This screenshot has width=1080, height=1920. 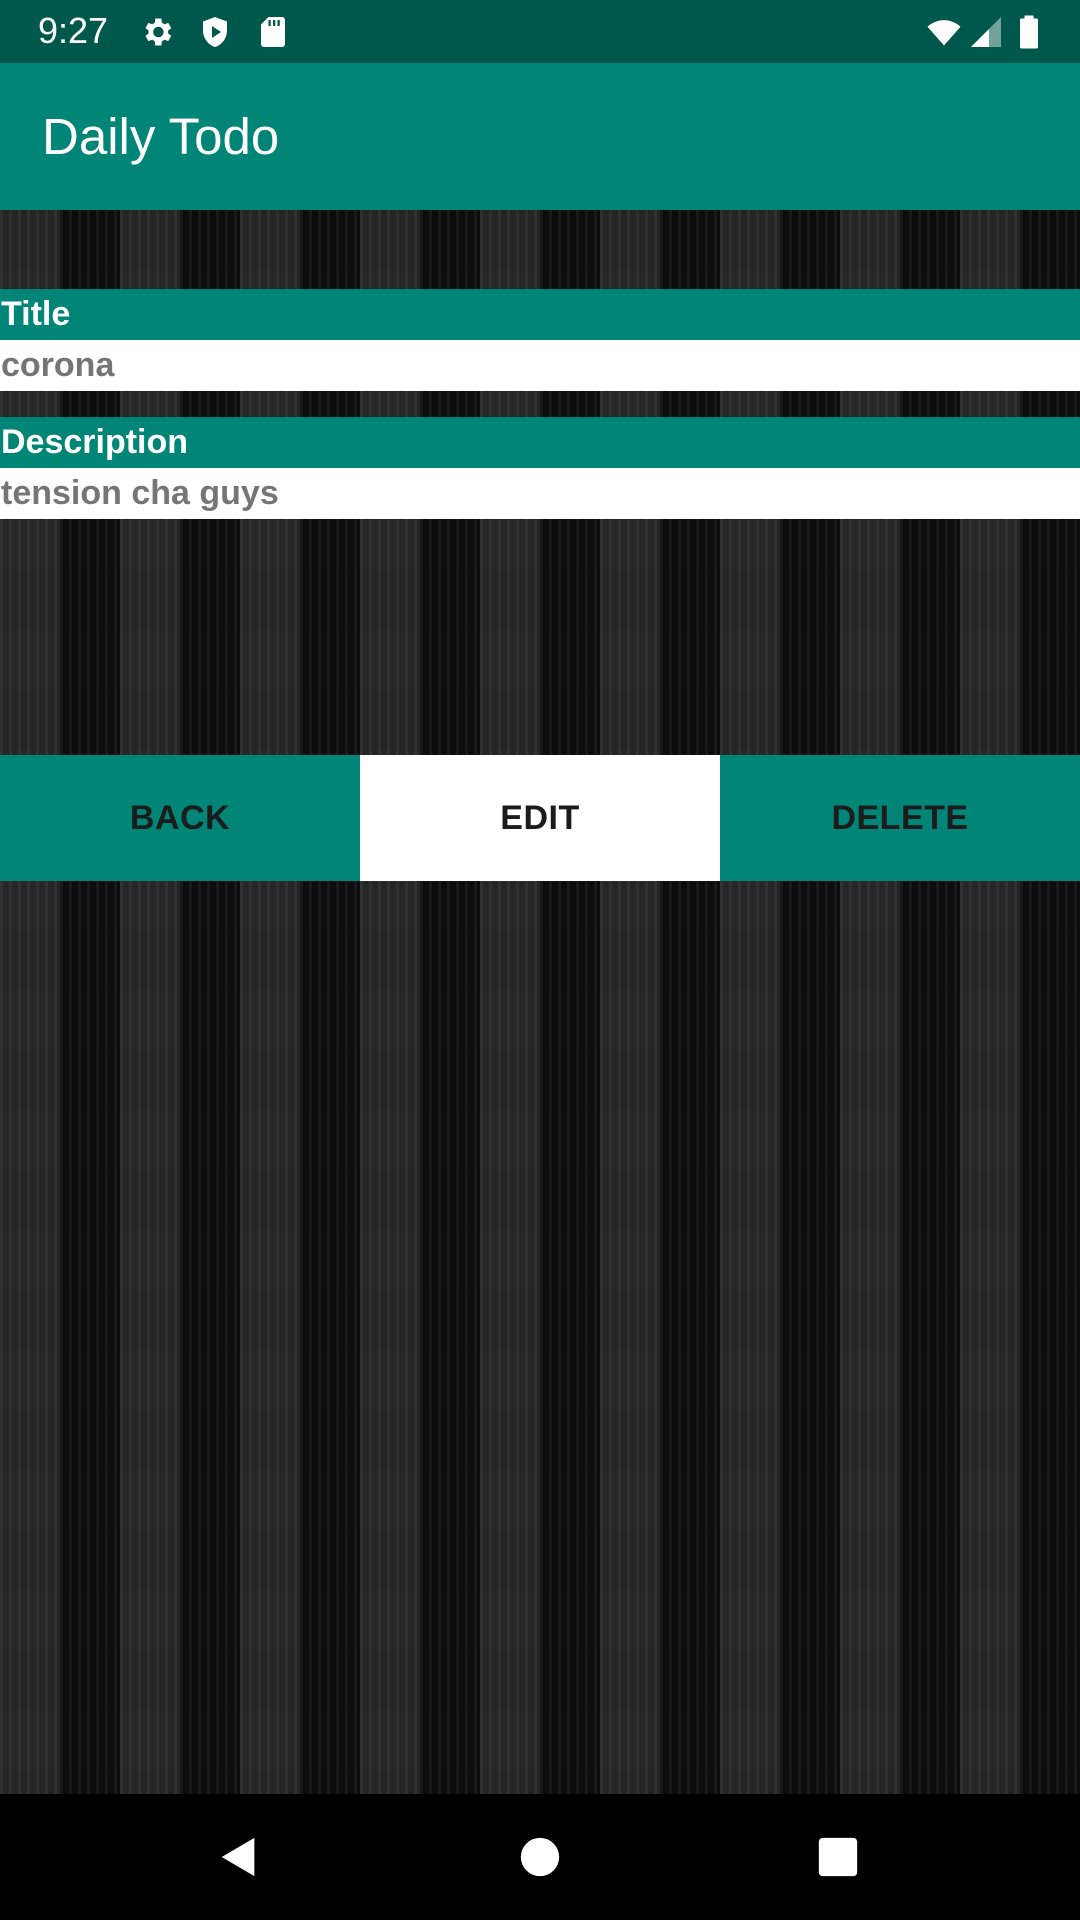 What do you see at coordinates (215, 32) in the screenshot?
I see `shield-icon` at bounding box center [215, 32].